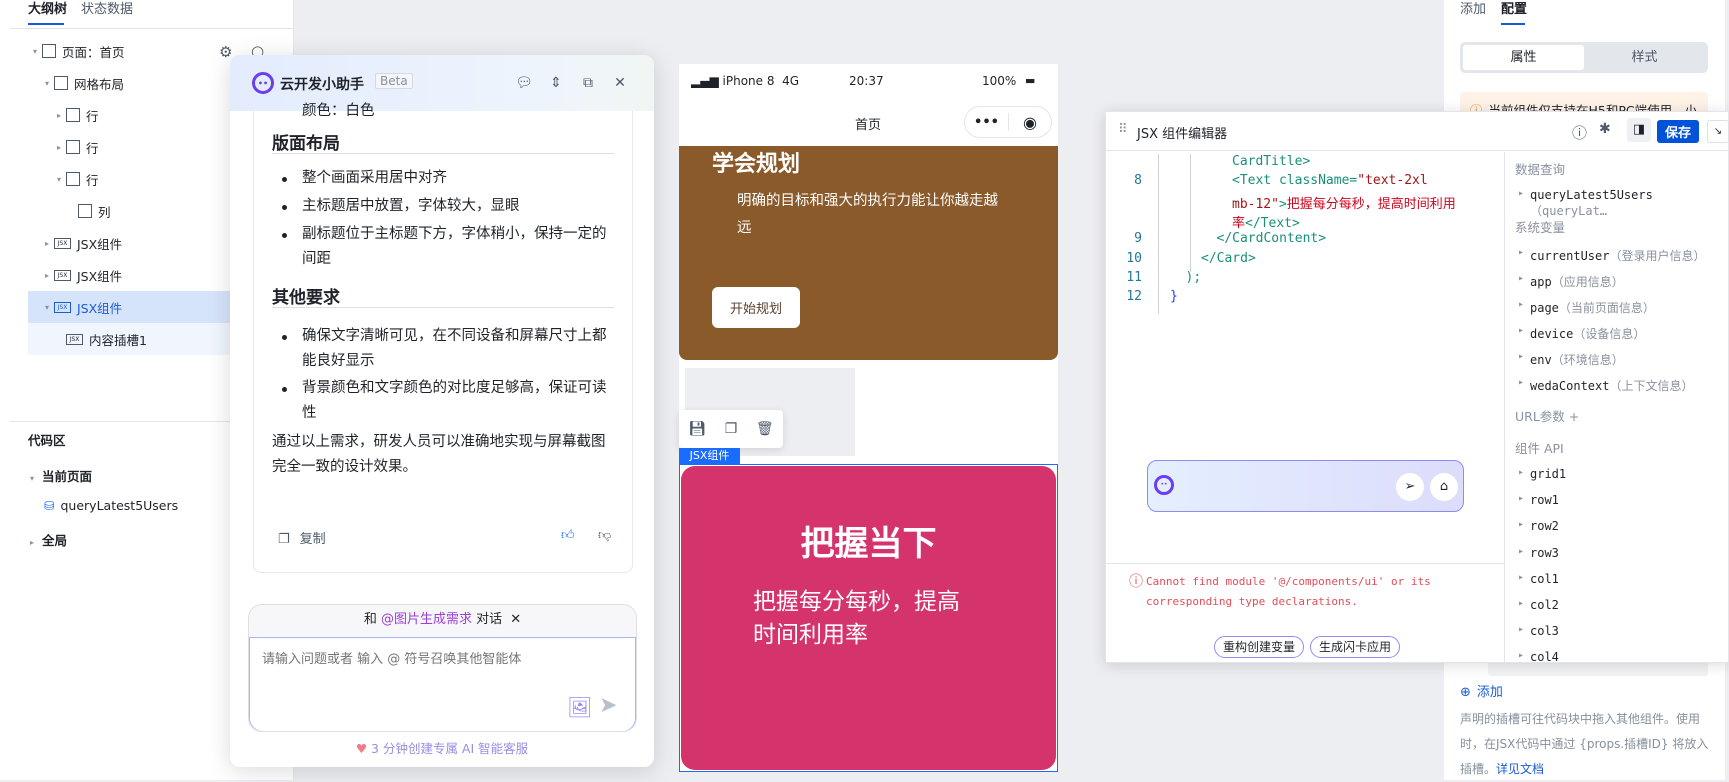  What do you see at coordinates (61, 475) in the screenshot?
I see `current-page-group: ▾ 当前页面` at bounding box center [61, 475].